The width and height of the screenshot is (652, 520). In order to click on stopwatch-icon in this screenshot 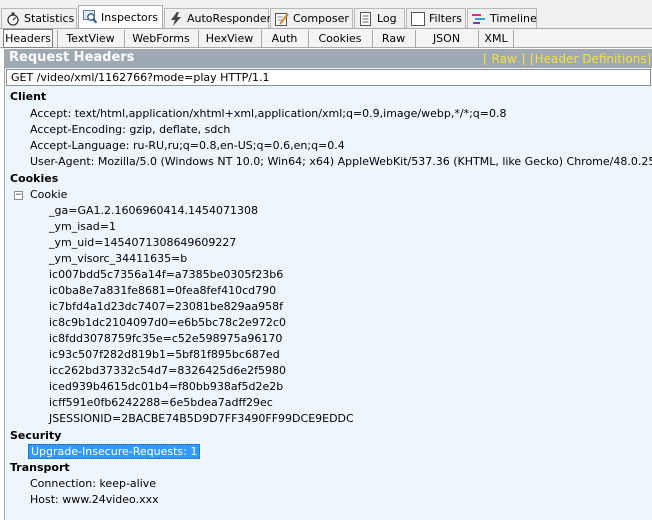, I will do `click(13, 19)`.